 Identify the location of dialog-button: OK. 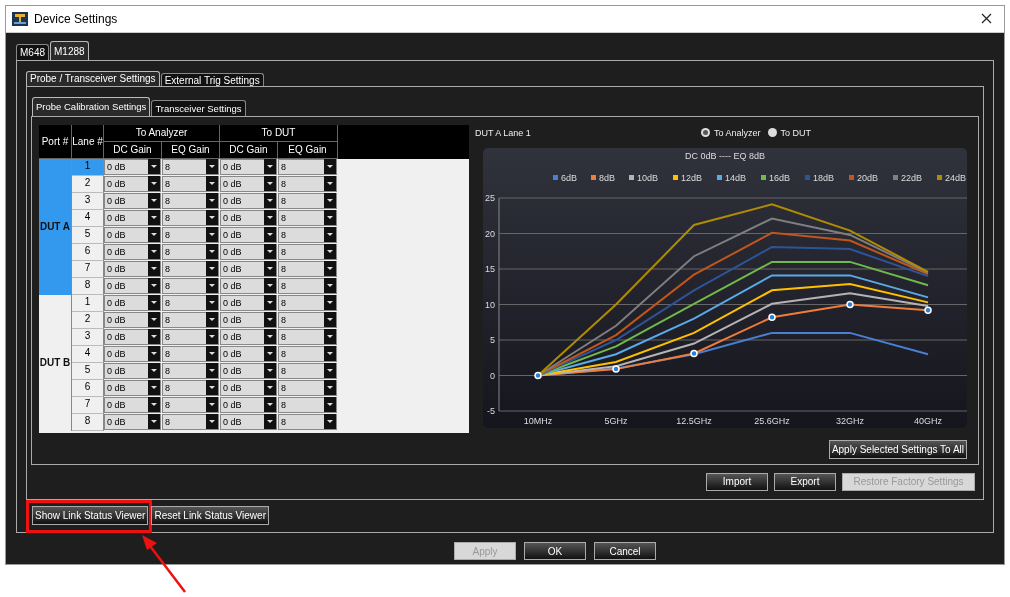
(555, 551).